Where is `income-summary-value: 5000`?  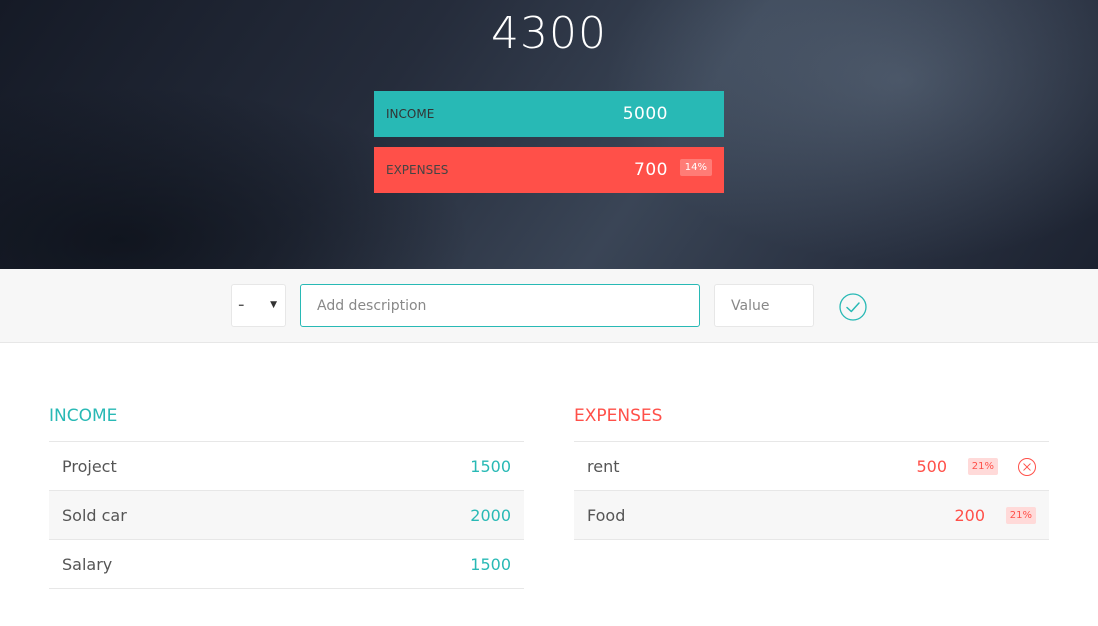 income-summary-value: 5000 is located at coordinates (645, 114).